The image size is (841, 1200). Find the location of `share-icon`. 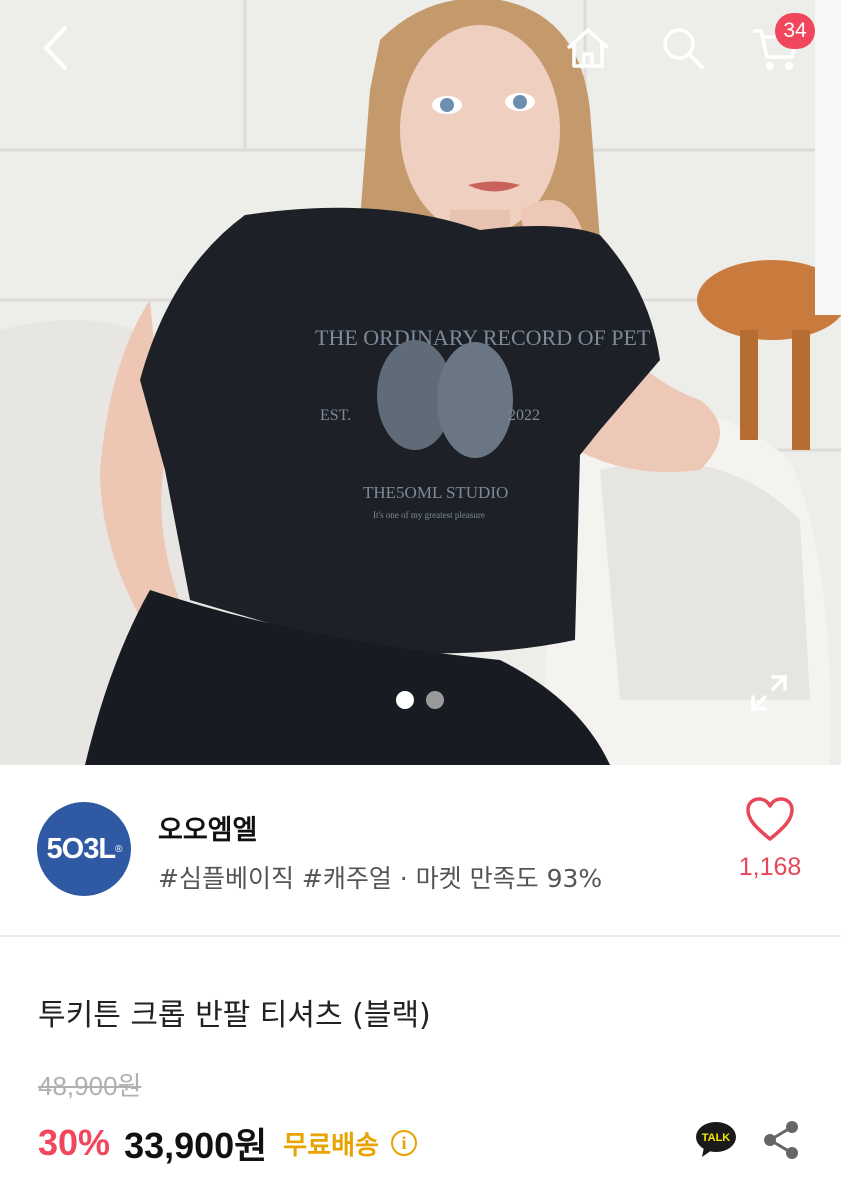

share-icon is located at coordinates (781, 1140).